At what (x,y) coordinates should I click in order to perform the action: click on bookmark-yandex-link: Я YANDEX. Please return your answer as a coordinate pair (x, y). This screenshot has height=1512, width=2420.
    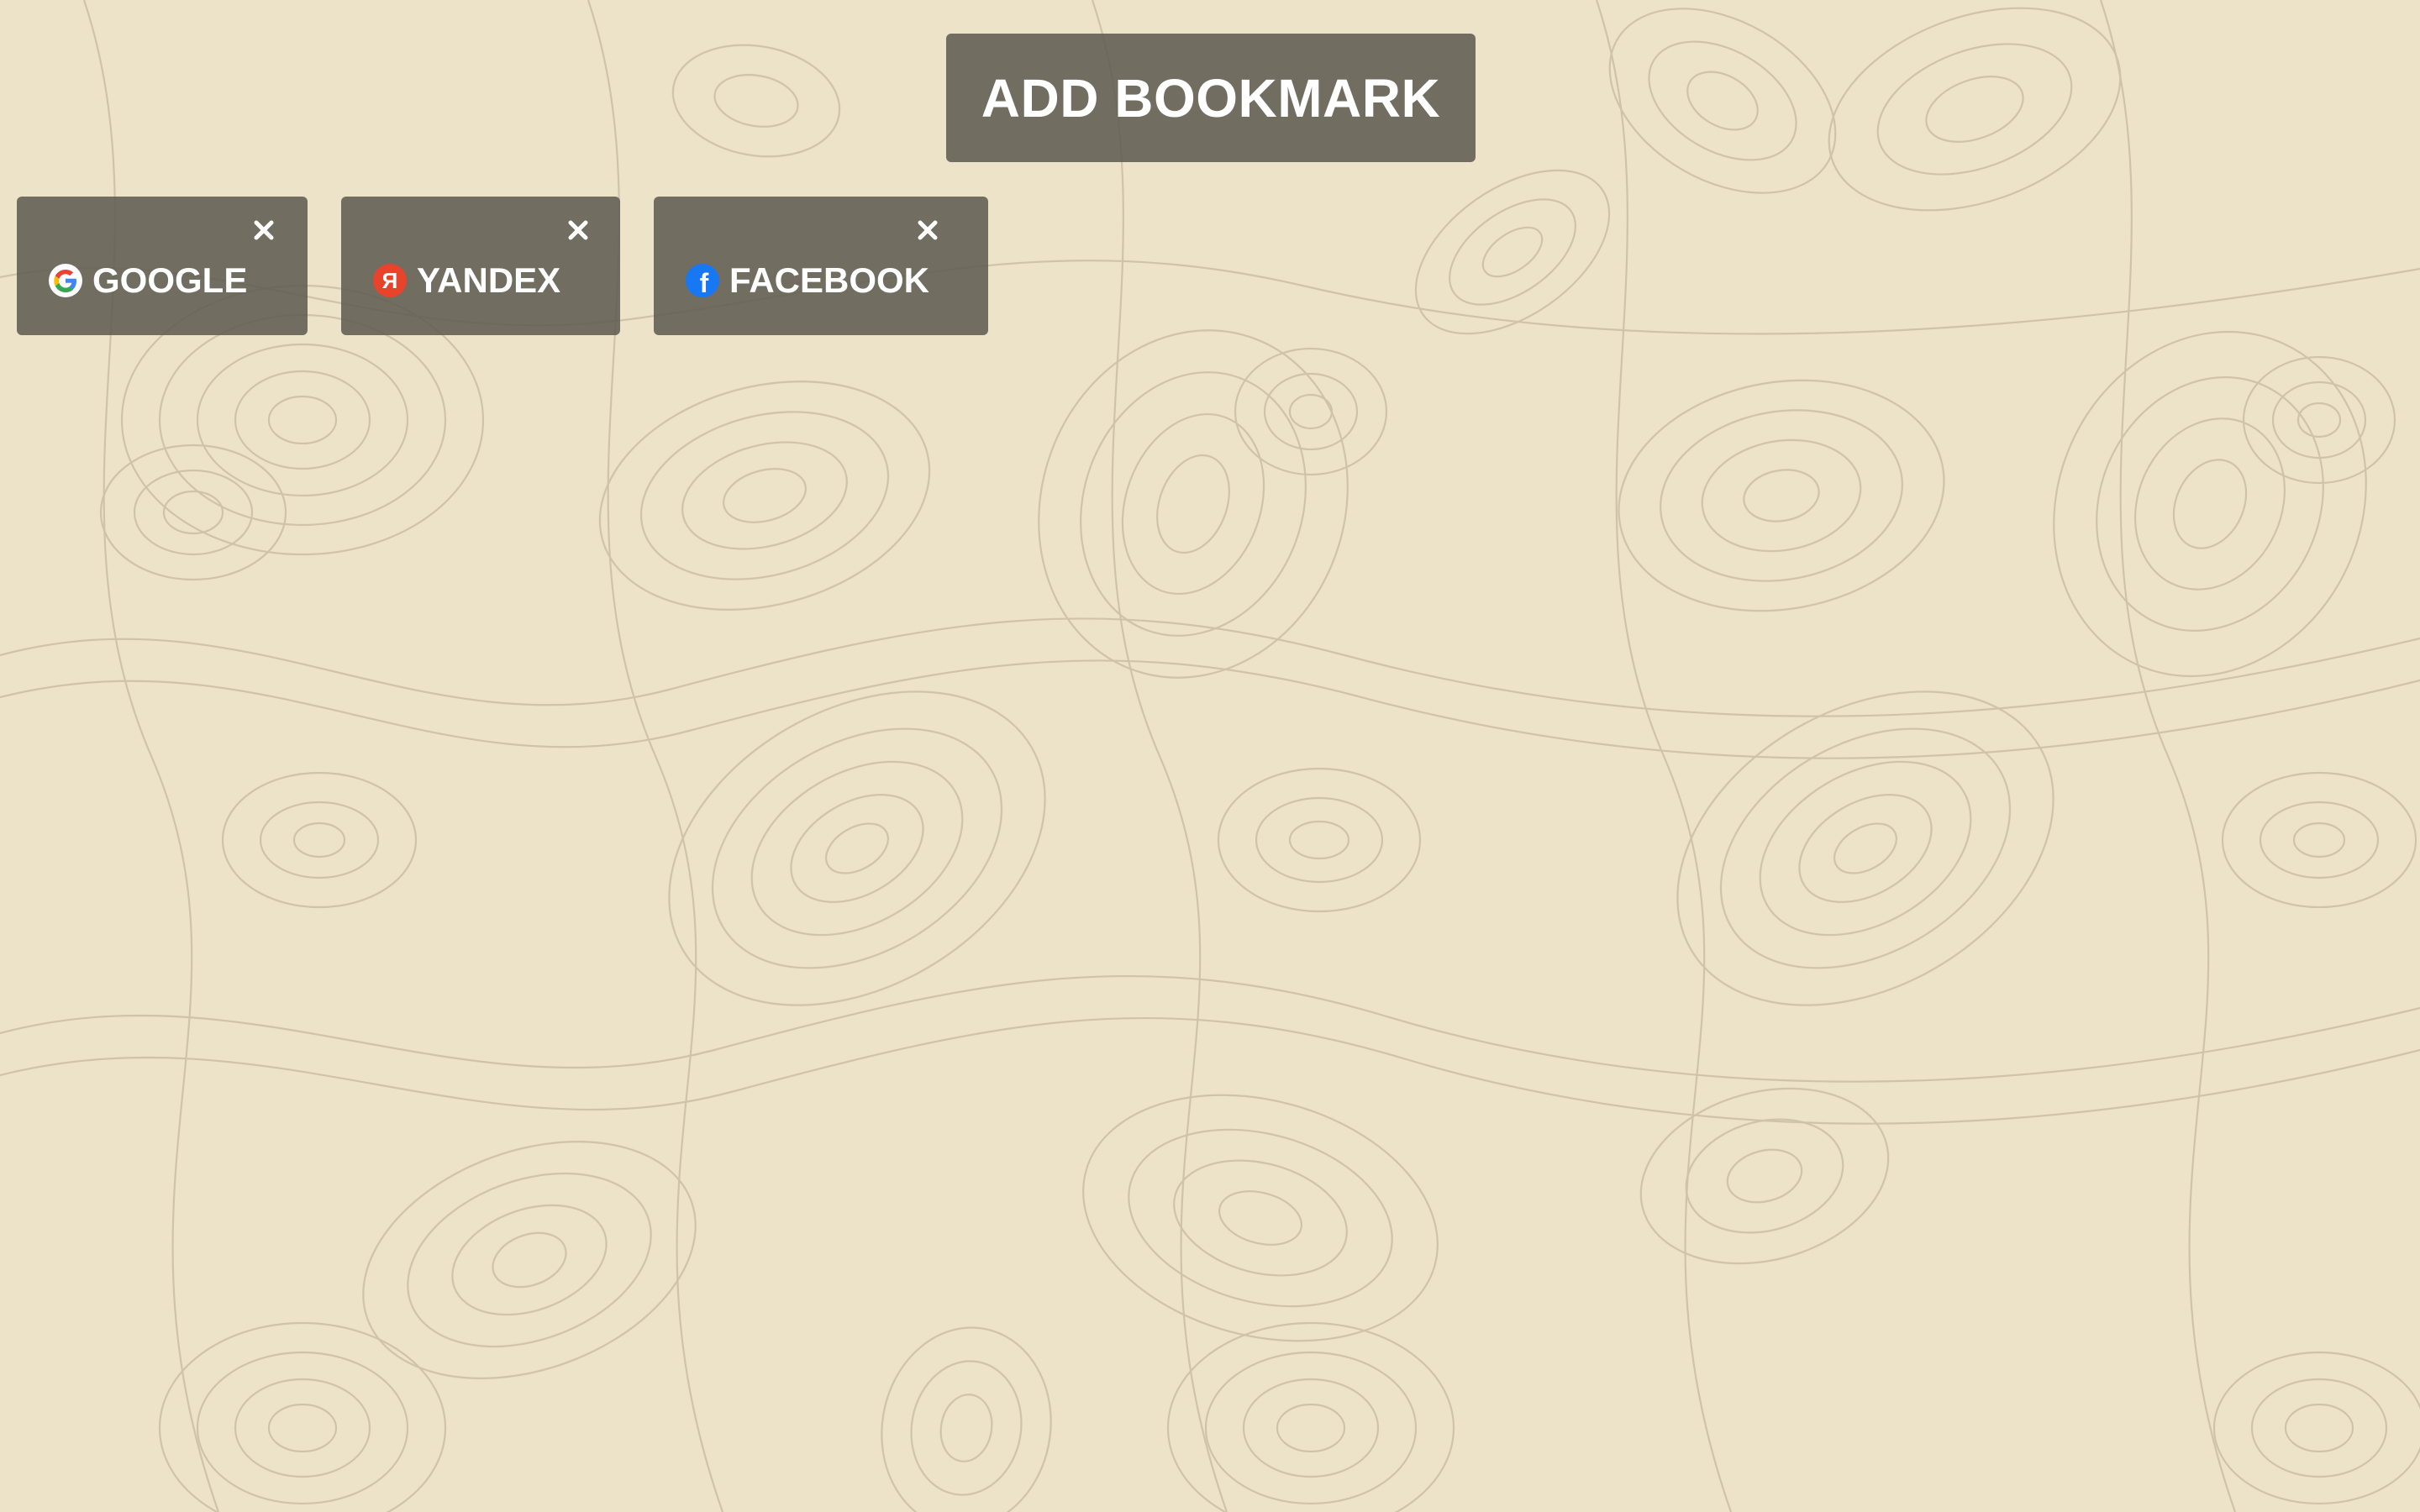
    Looking at the image, I should click on (466, 280).